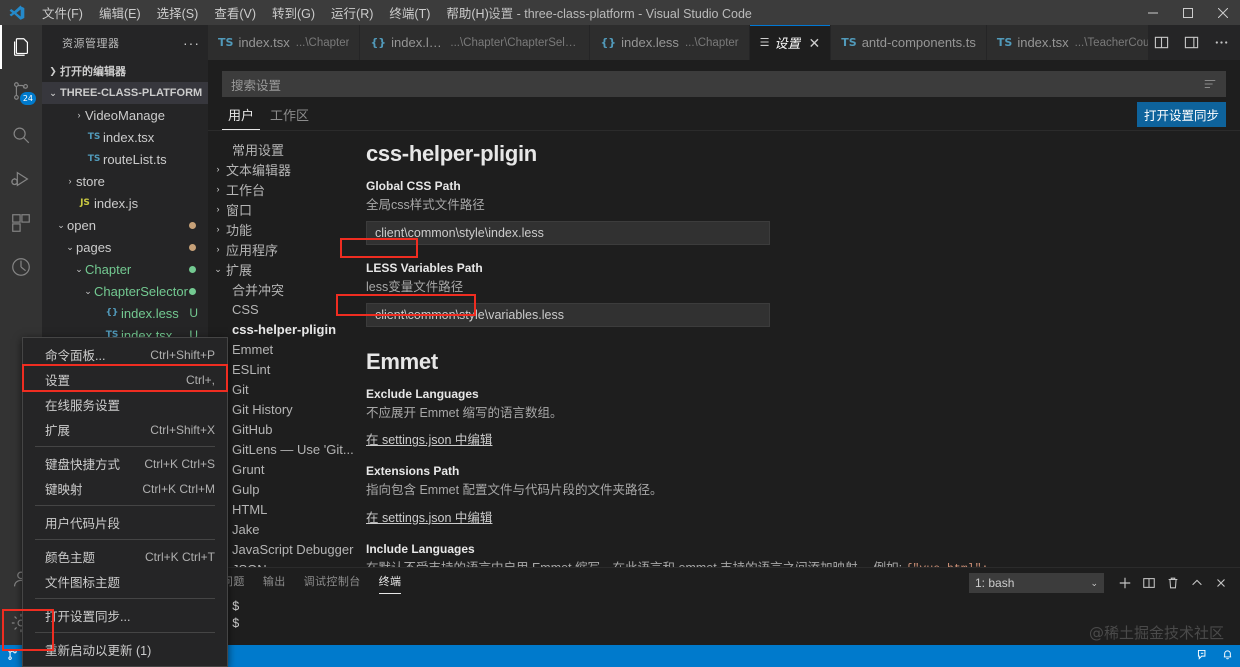 This screenshot has height=667, width=1240. Describe the element at coordinates (283, 369) in the screenshot. I see `settings-toc-row: ESLint` at that location.